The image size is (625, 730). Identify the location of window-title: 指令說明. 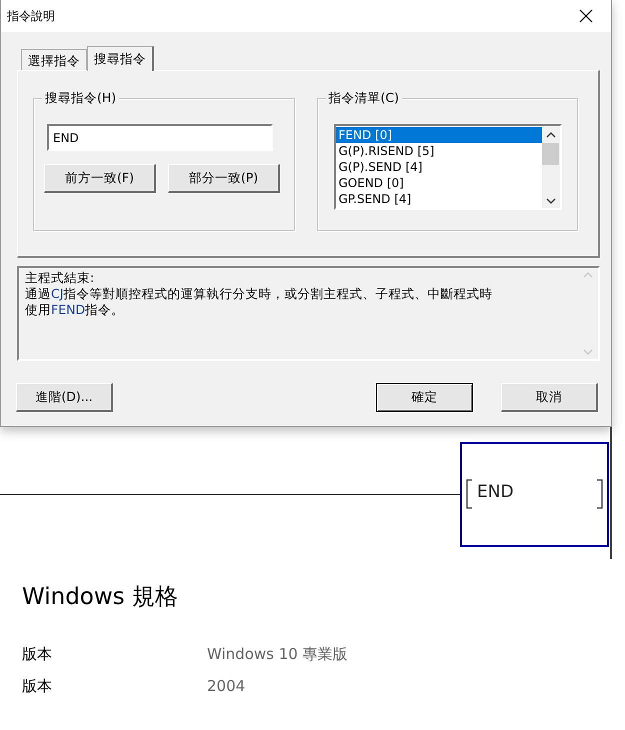
(31, 16).